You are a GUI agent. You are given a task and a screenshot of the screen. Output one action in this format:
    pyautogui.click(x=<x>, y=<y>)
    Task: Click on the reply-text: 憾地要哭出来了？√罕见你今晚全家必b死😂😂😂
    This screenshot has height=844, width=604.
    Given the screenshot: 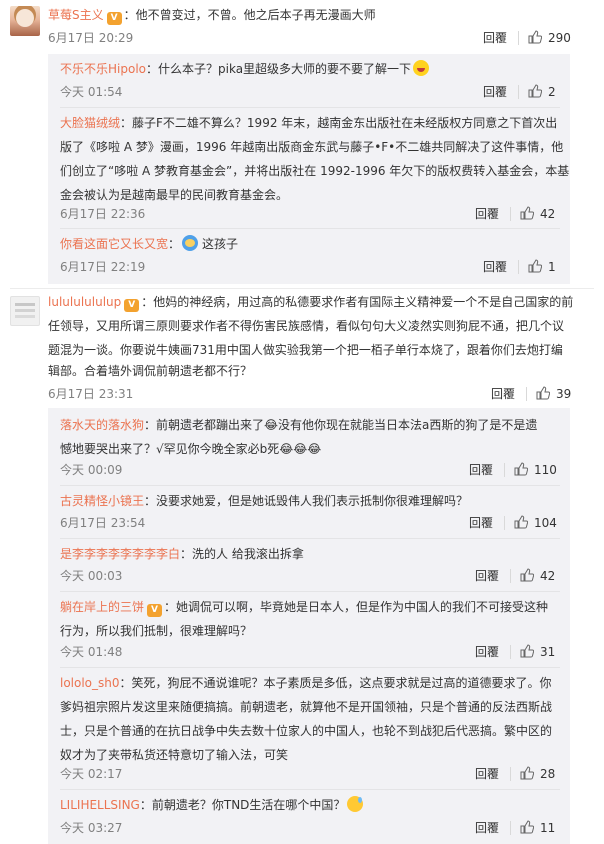 What is the action you would take?
    pyautogui.click(x=191, y=449)
    